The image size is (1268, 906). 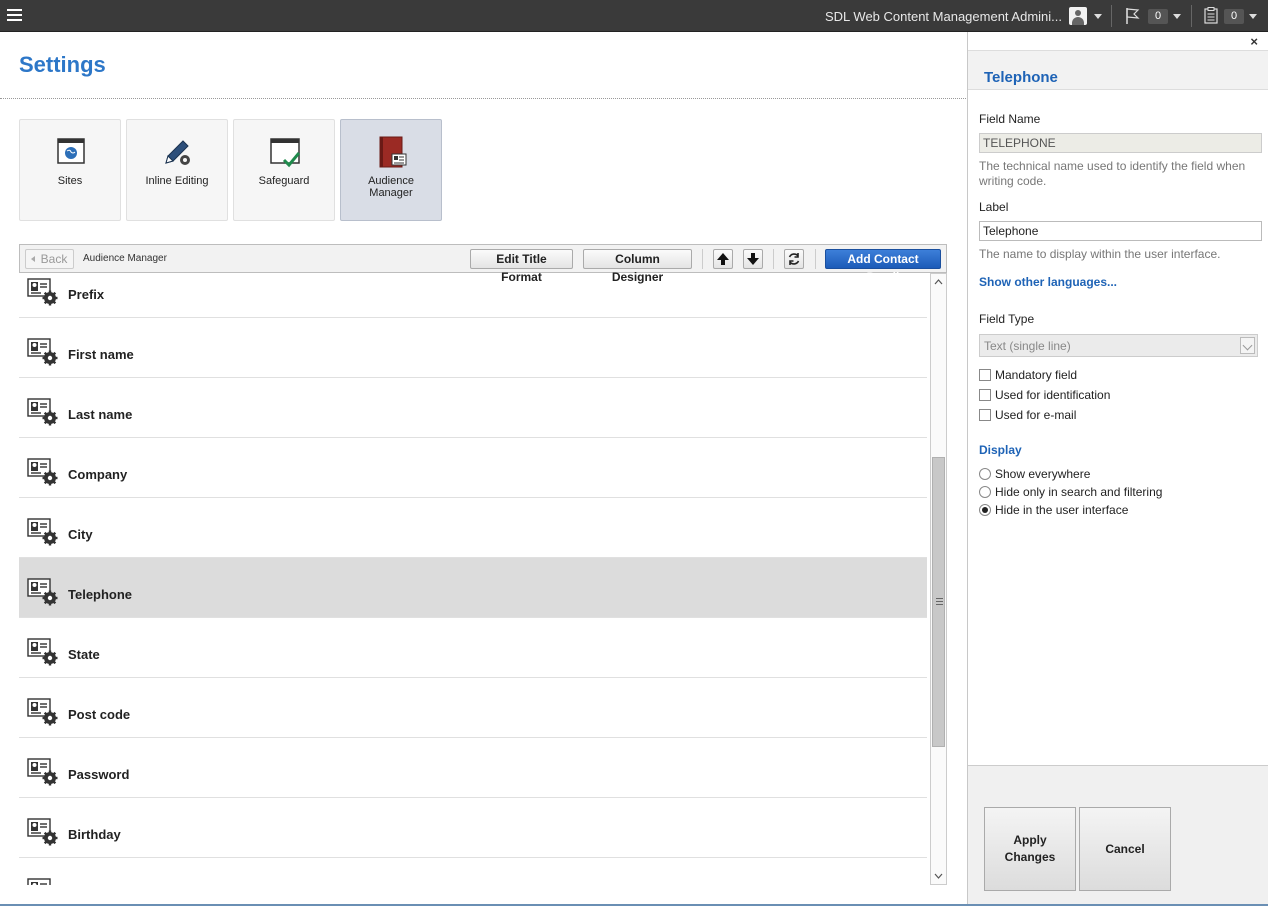 I want to click on panel-title: Telephone, so click(x=1021, y=77).